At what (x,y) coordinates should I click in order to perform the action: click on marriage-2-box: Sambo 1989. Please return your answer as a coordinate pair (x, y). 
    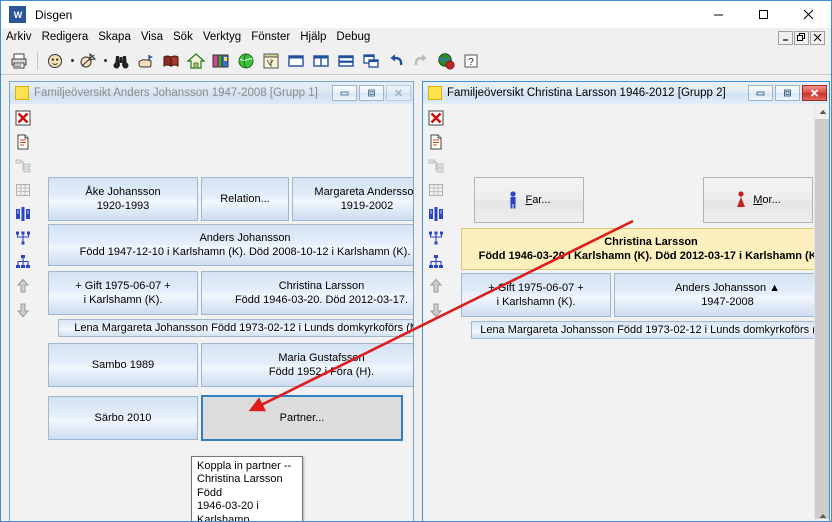
    Looking at the image, I should click on (123, 365).